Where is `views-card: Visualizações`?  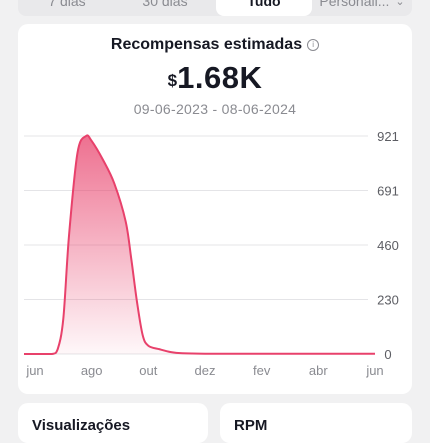
views-card: Visualizações is located at coordinates (113, 423).